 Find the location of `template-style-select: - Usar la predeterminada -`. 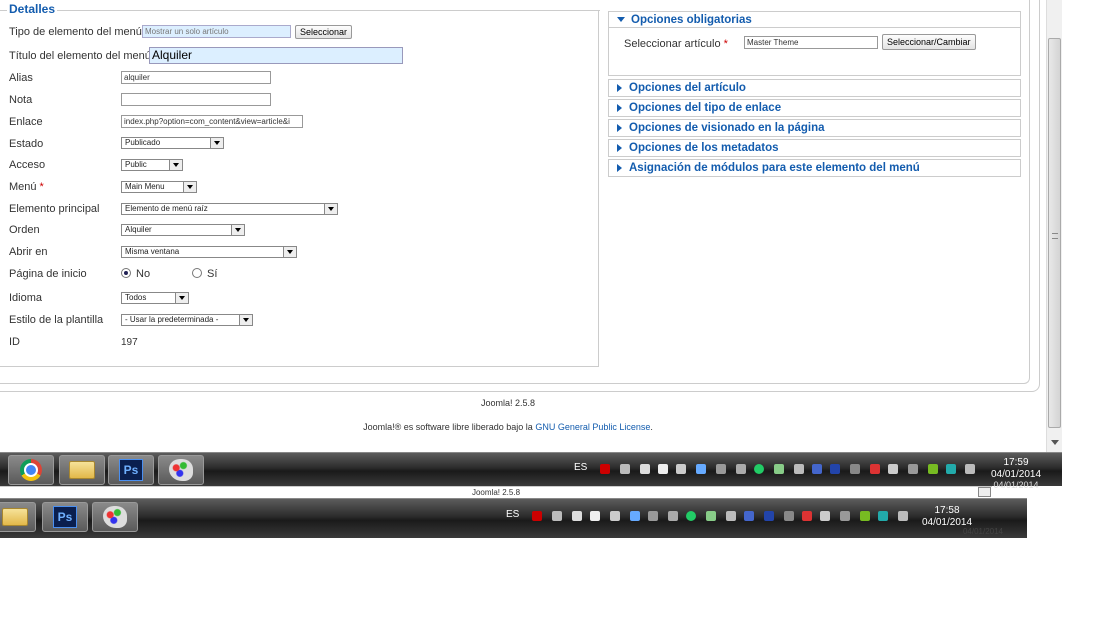

template-style-select: - Usar la predeterminada - is located at coordinates (187, 320).